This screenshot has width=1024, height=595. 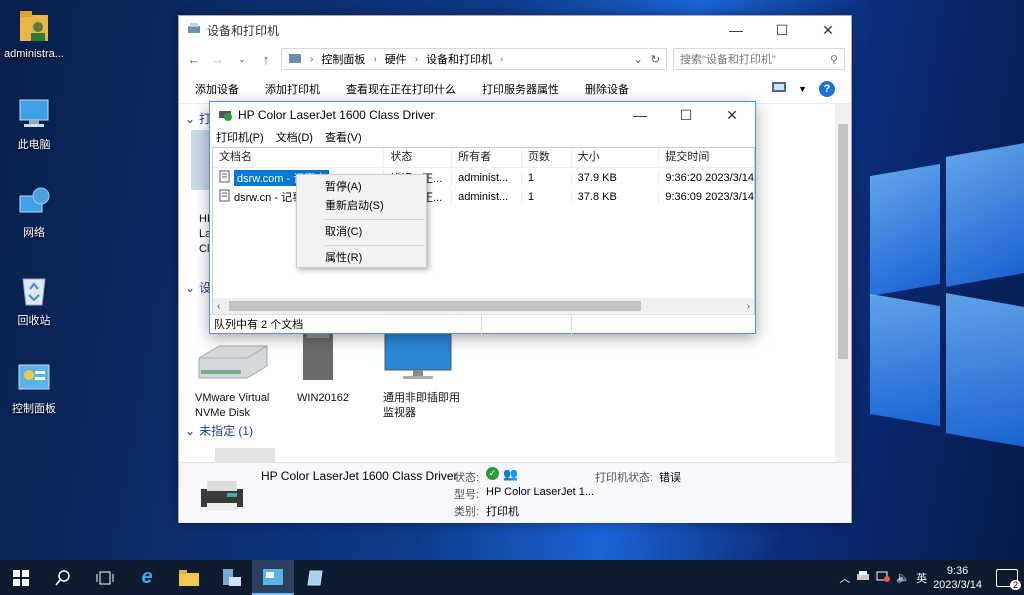 I want to click on search-box: 搜索"设备和打印机" ⚲, so click(x=759, y=59).